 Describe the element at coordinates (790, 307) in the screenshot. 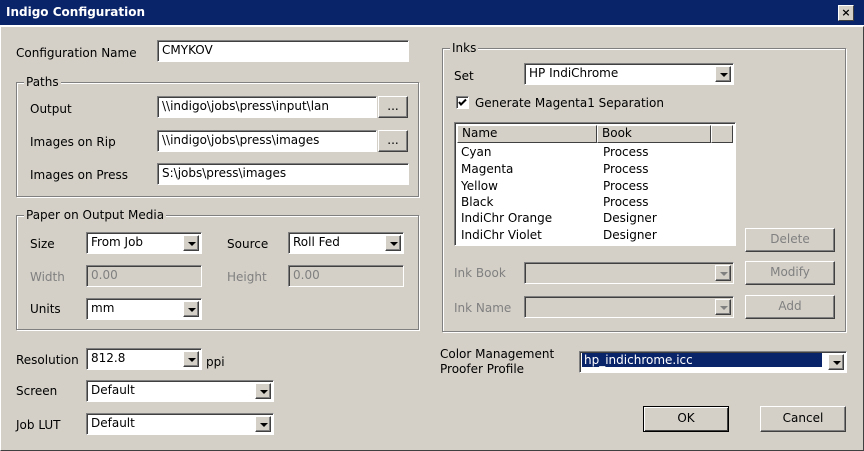

I see `add-ink-button: Add` at that location.